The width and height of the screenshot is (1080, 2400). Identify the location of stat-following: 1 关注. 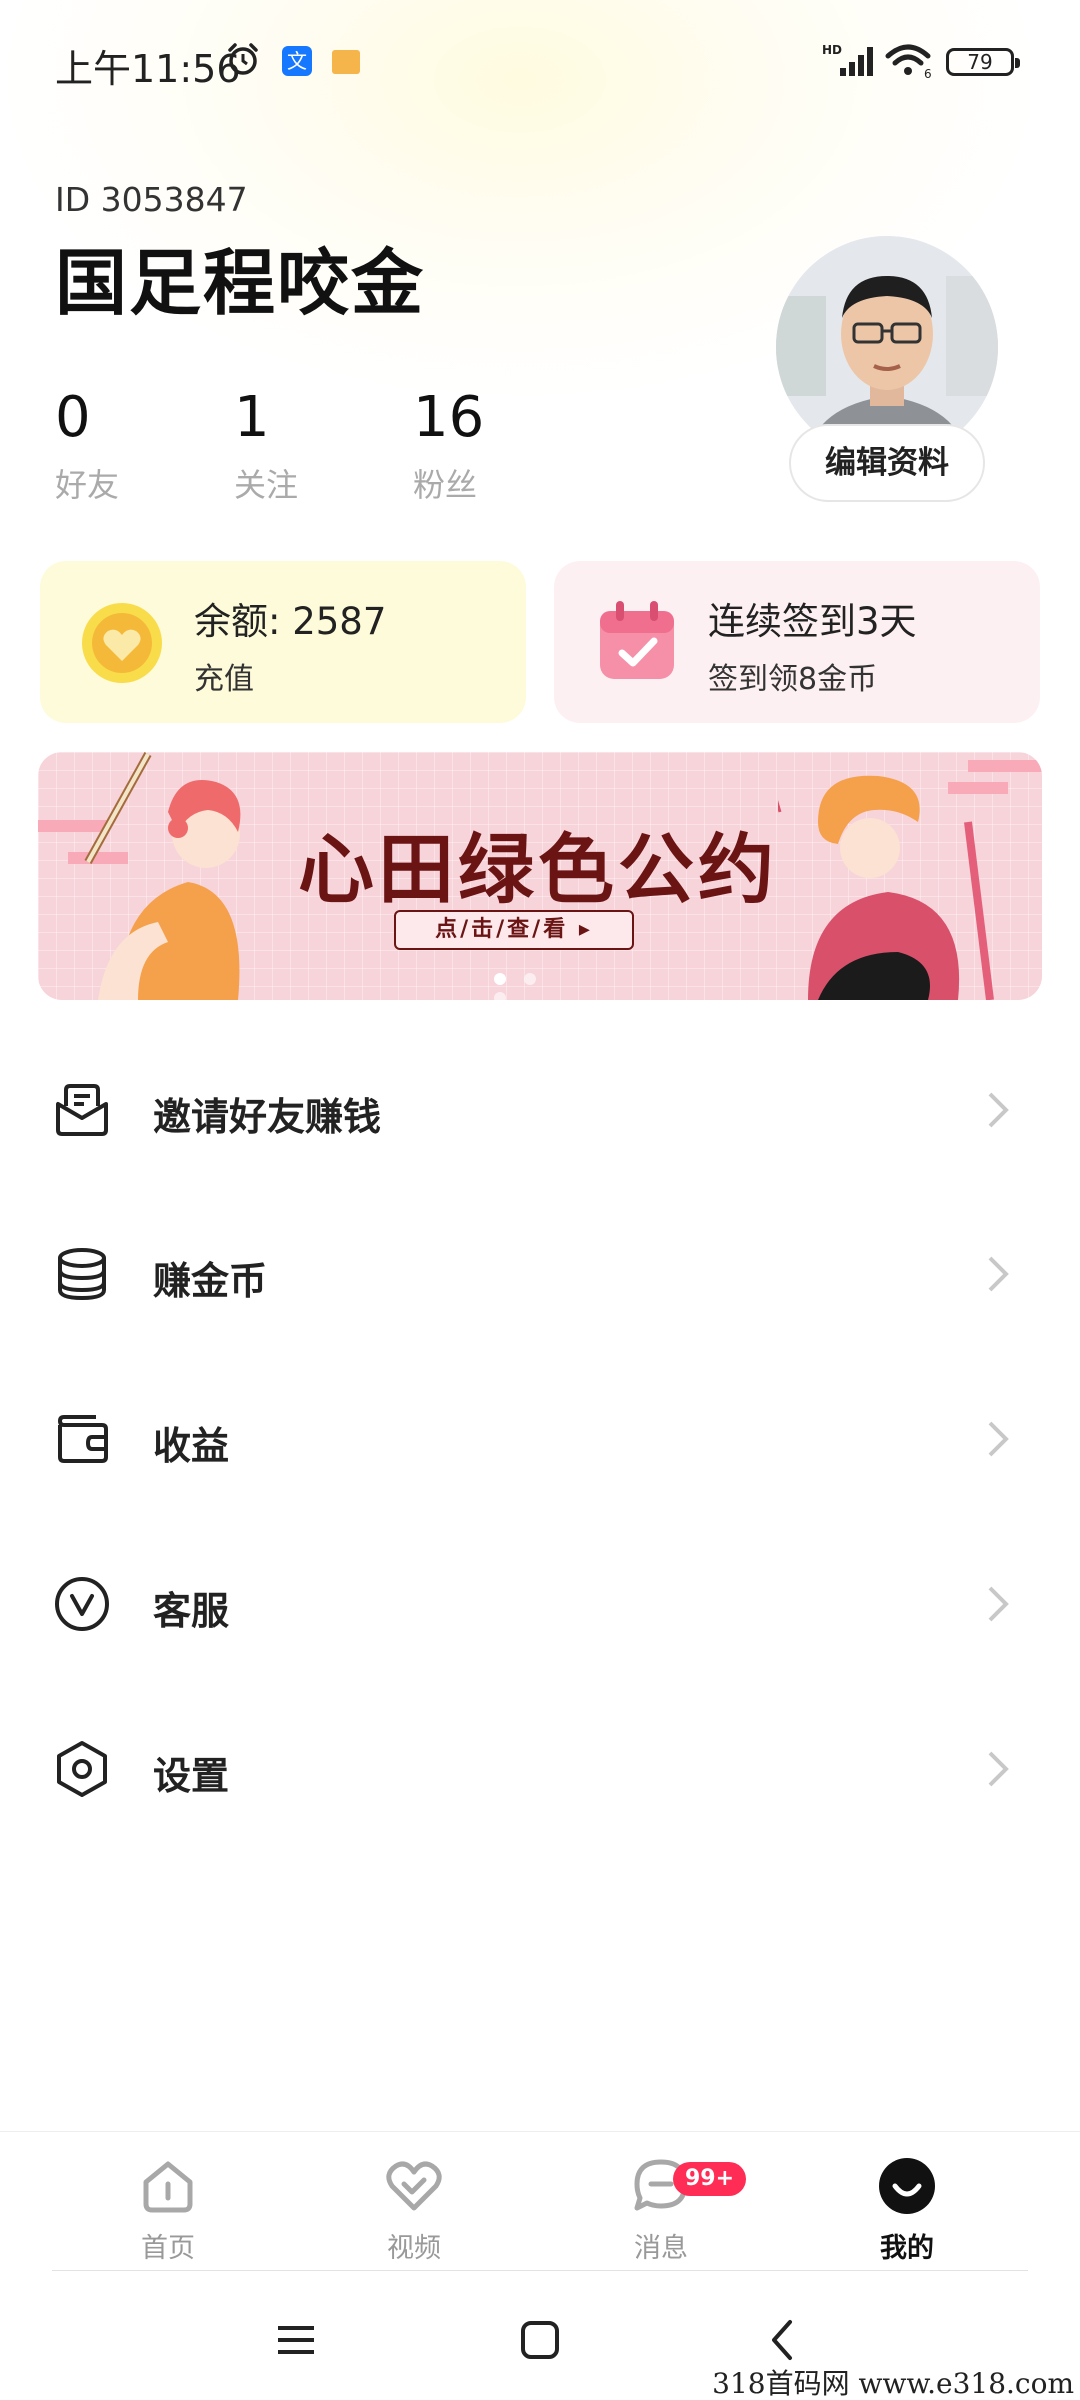
(314, 446).